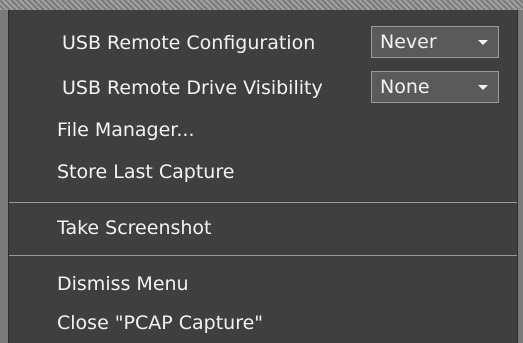  Describe the element at coordinates (134, 228) in the screenshot. I see `take-screenshot-label: Take Screenshot` at that location.